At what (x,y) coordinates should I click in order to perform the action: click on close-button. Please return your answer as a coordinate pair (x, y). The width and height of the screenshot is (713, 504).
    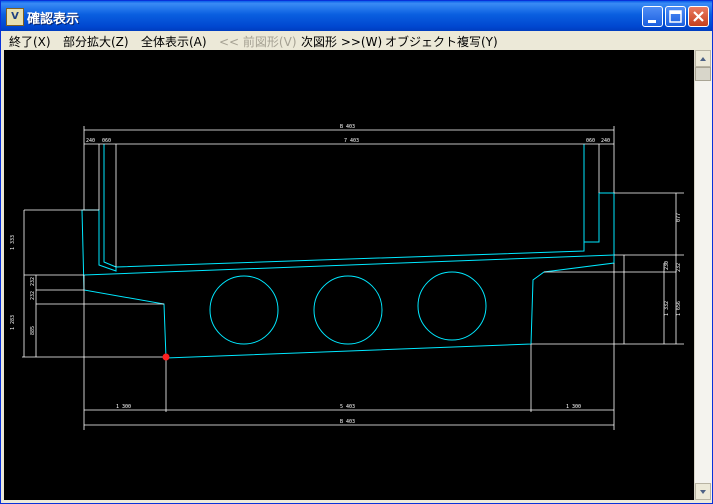
    Looking at the image, I should click on (698, 16).